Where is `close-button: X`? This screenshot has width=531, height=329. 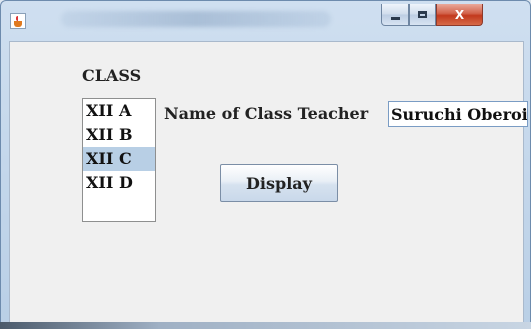 close-button: X is located at coordinates (459, 15).